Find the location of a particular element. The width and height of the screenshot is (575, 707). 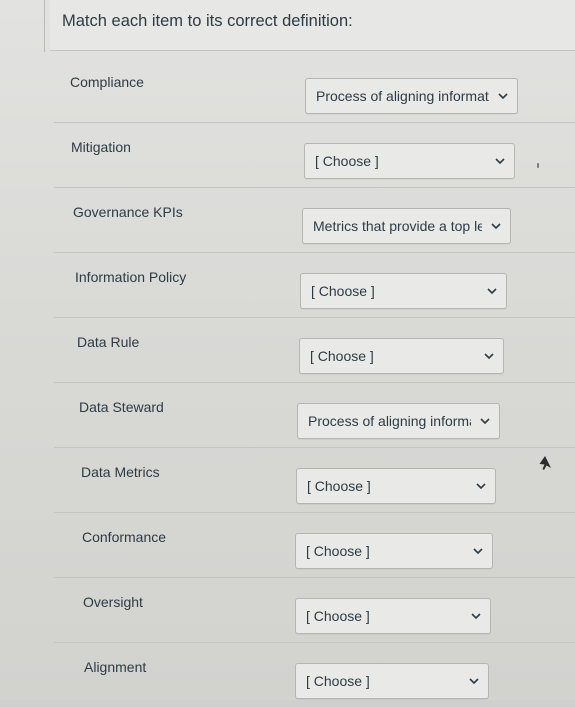

term-label: Alignment is located at coordinates (115, 667).